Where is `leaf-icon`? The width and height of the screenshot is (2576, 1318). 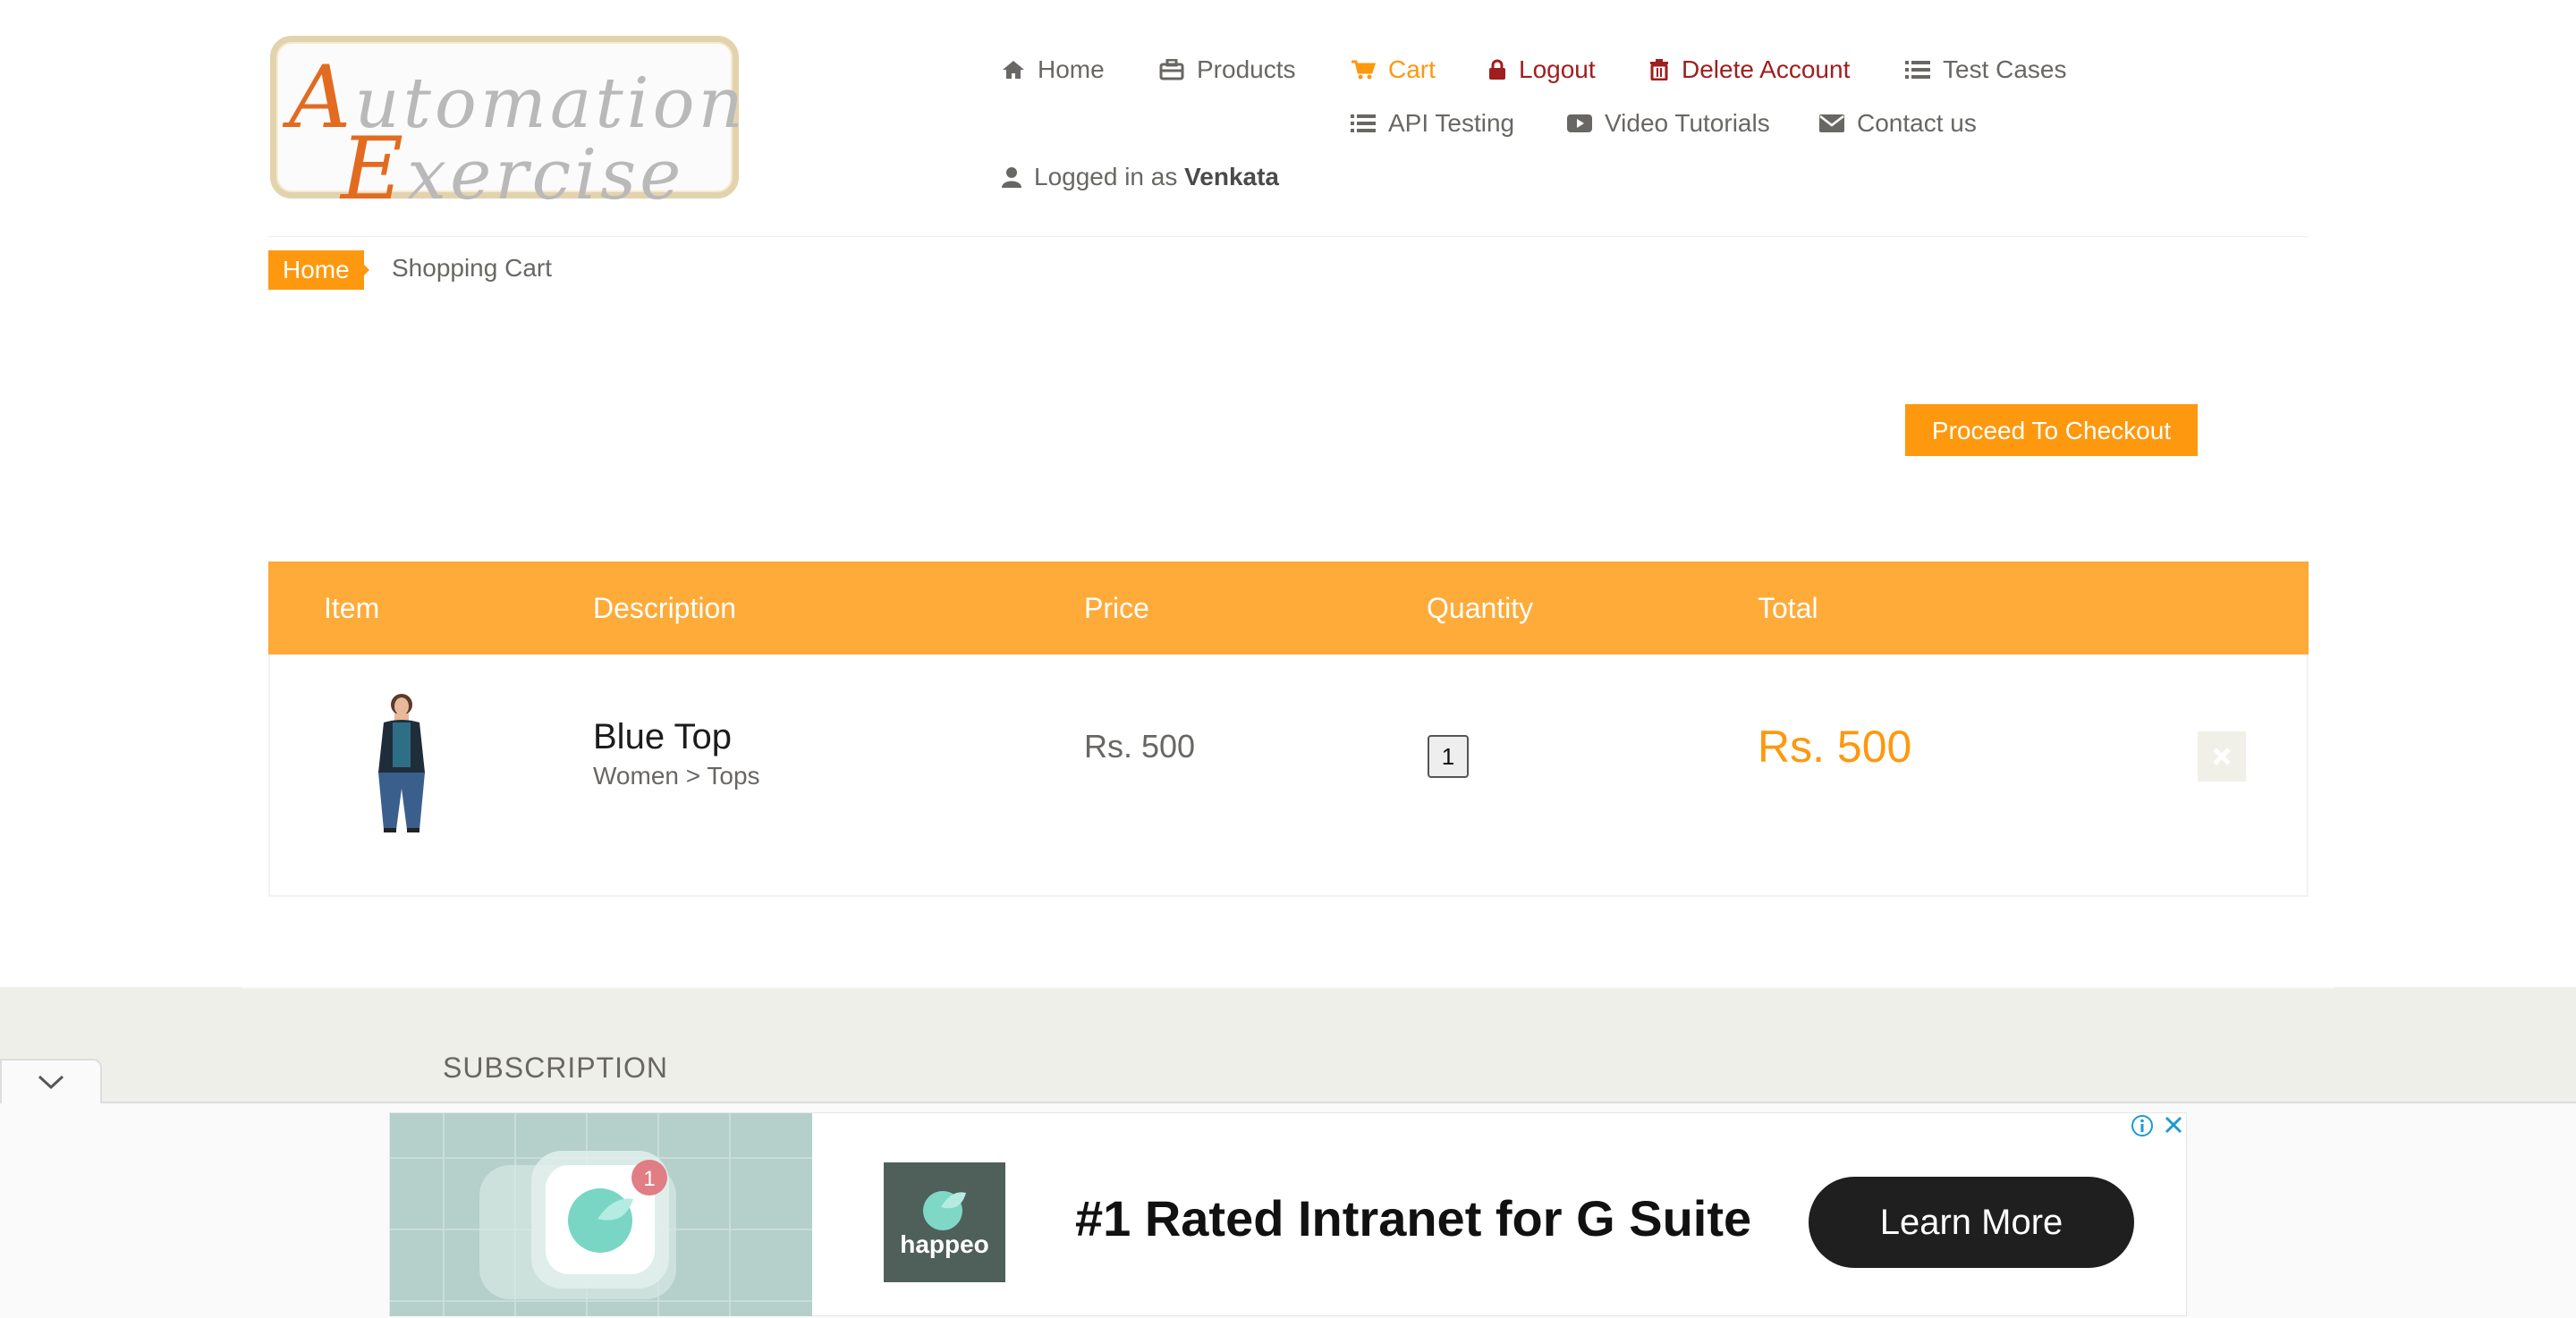 leaf-icon is located at coordinates (944, 1210).